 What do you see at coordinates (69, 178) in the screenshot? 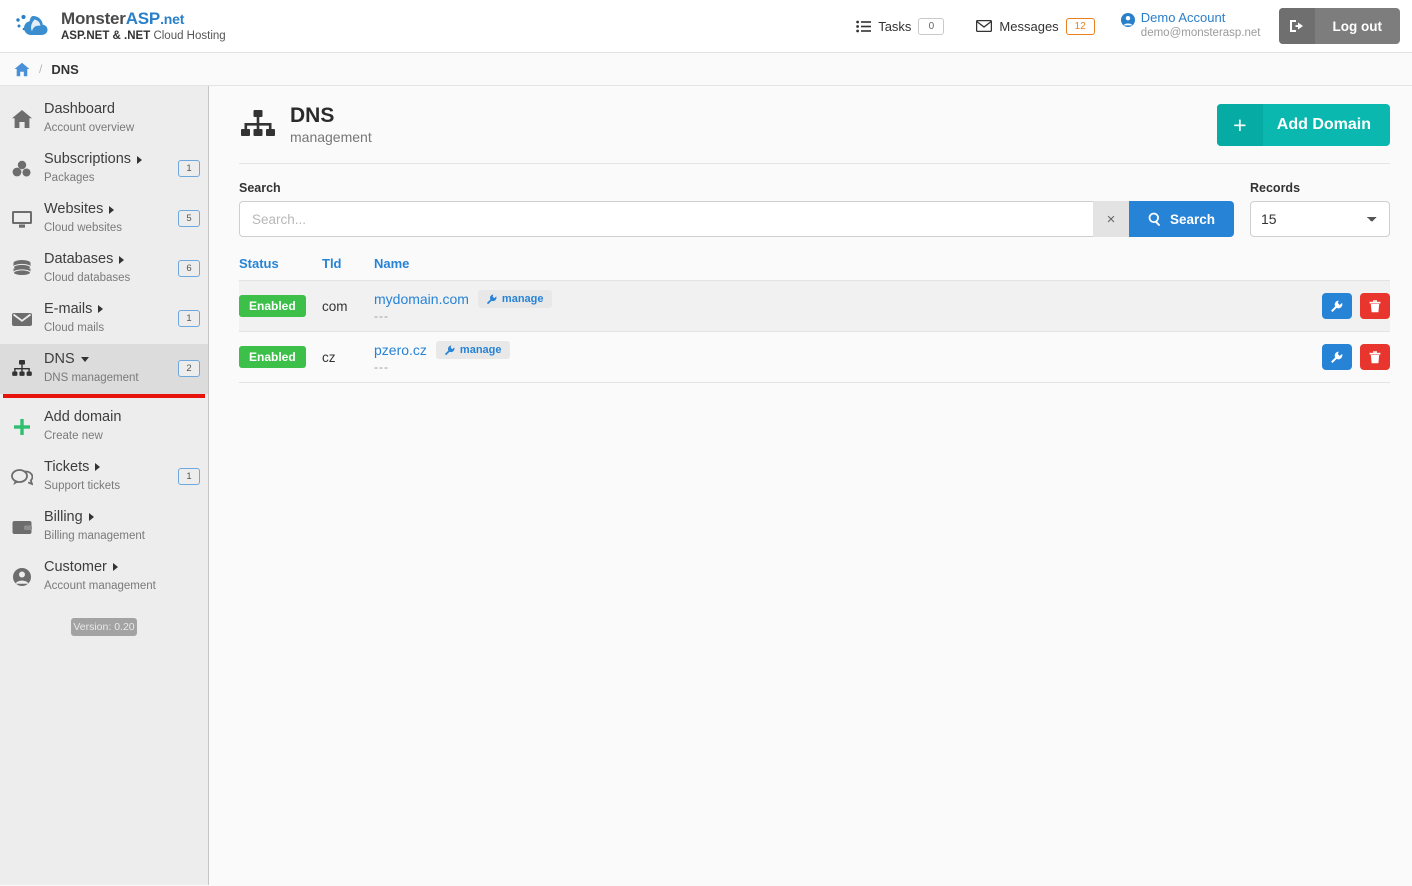
I see `sidebar-sublabel: Packages` at bounding box center [69, 178].